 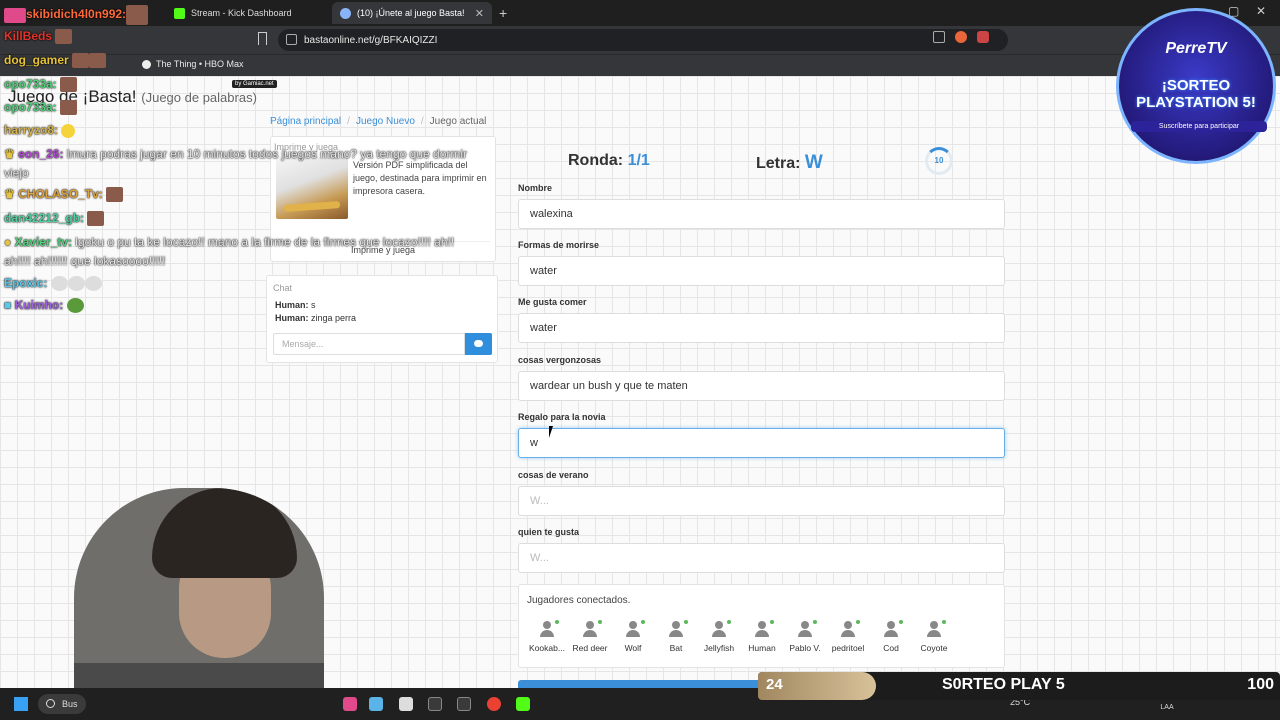 What do you see at coordinates (761, 328) in the screenshot?
I see `field-input-me-gusta-comer: water` at bounding box center [761, 328].